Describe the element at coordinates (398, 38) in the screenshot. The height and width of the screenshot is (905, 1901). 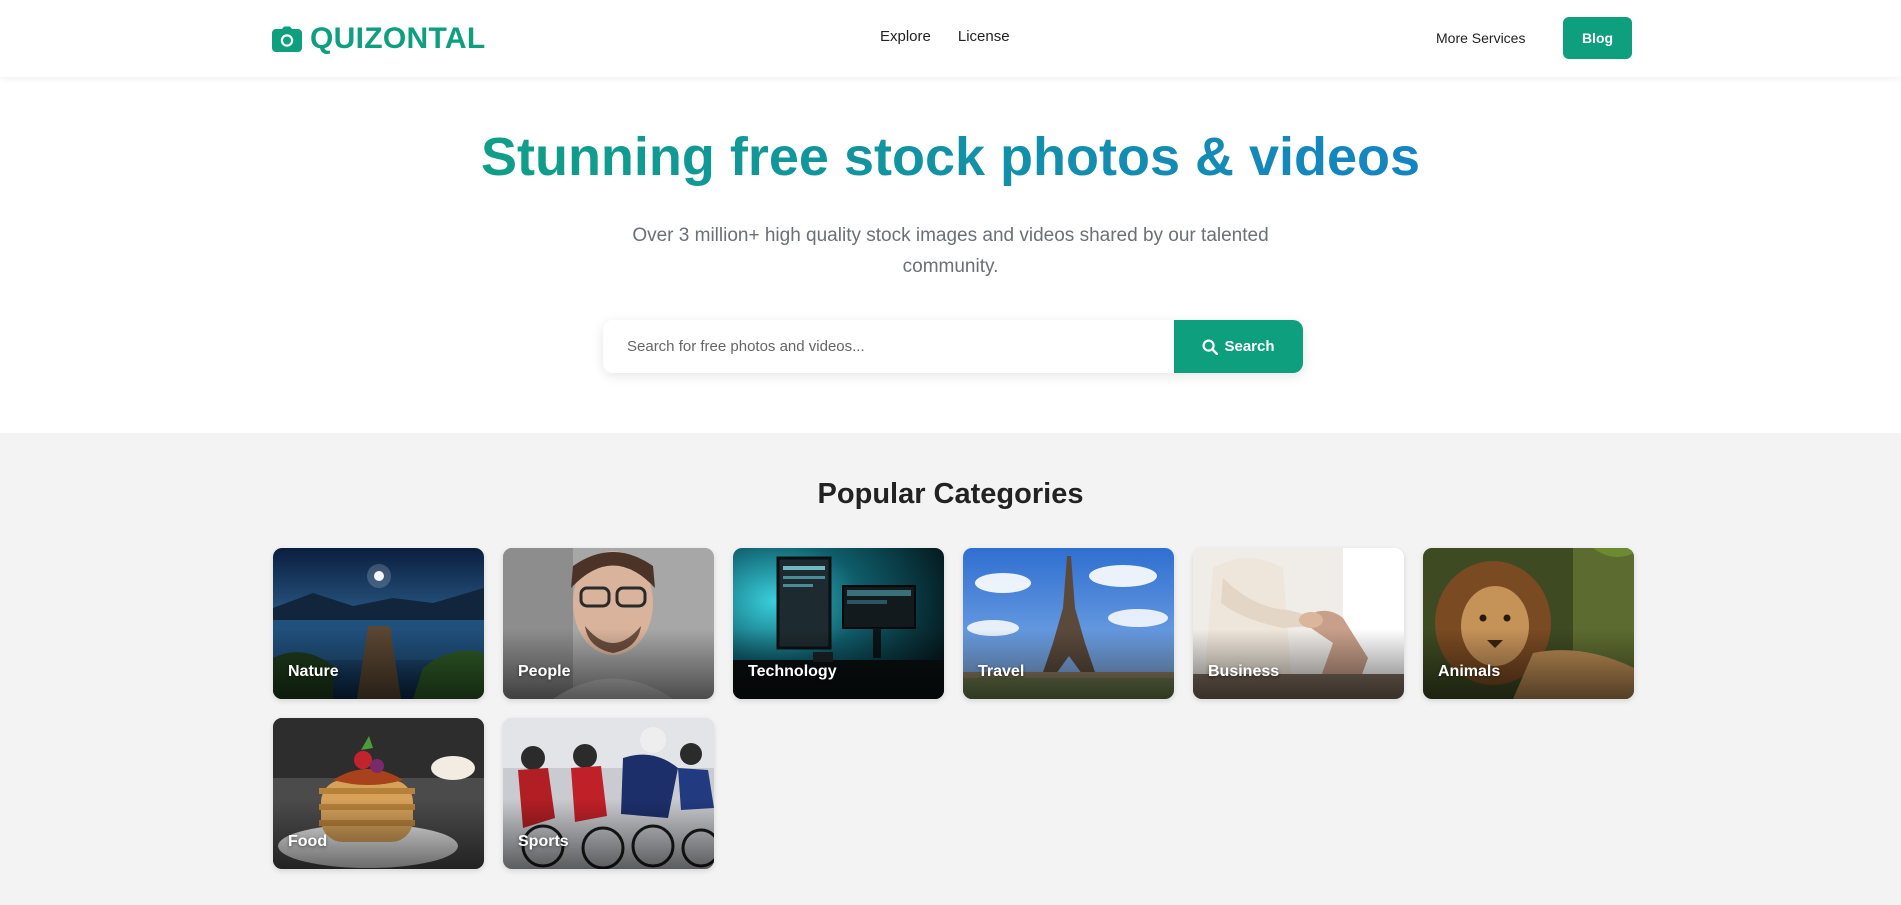
I see `brand-name: QUIZONTAL` at that location.